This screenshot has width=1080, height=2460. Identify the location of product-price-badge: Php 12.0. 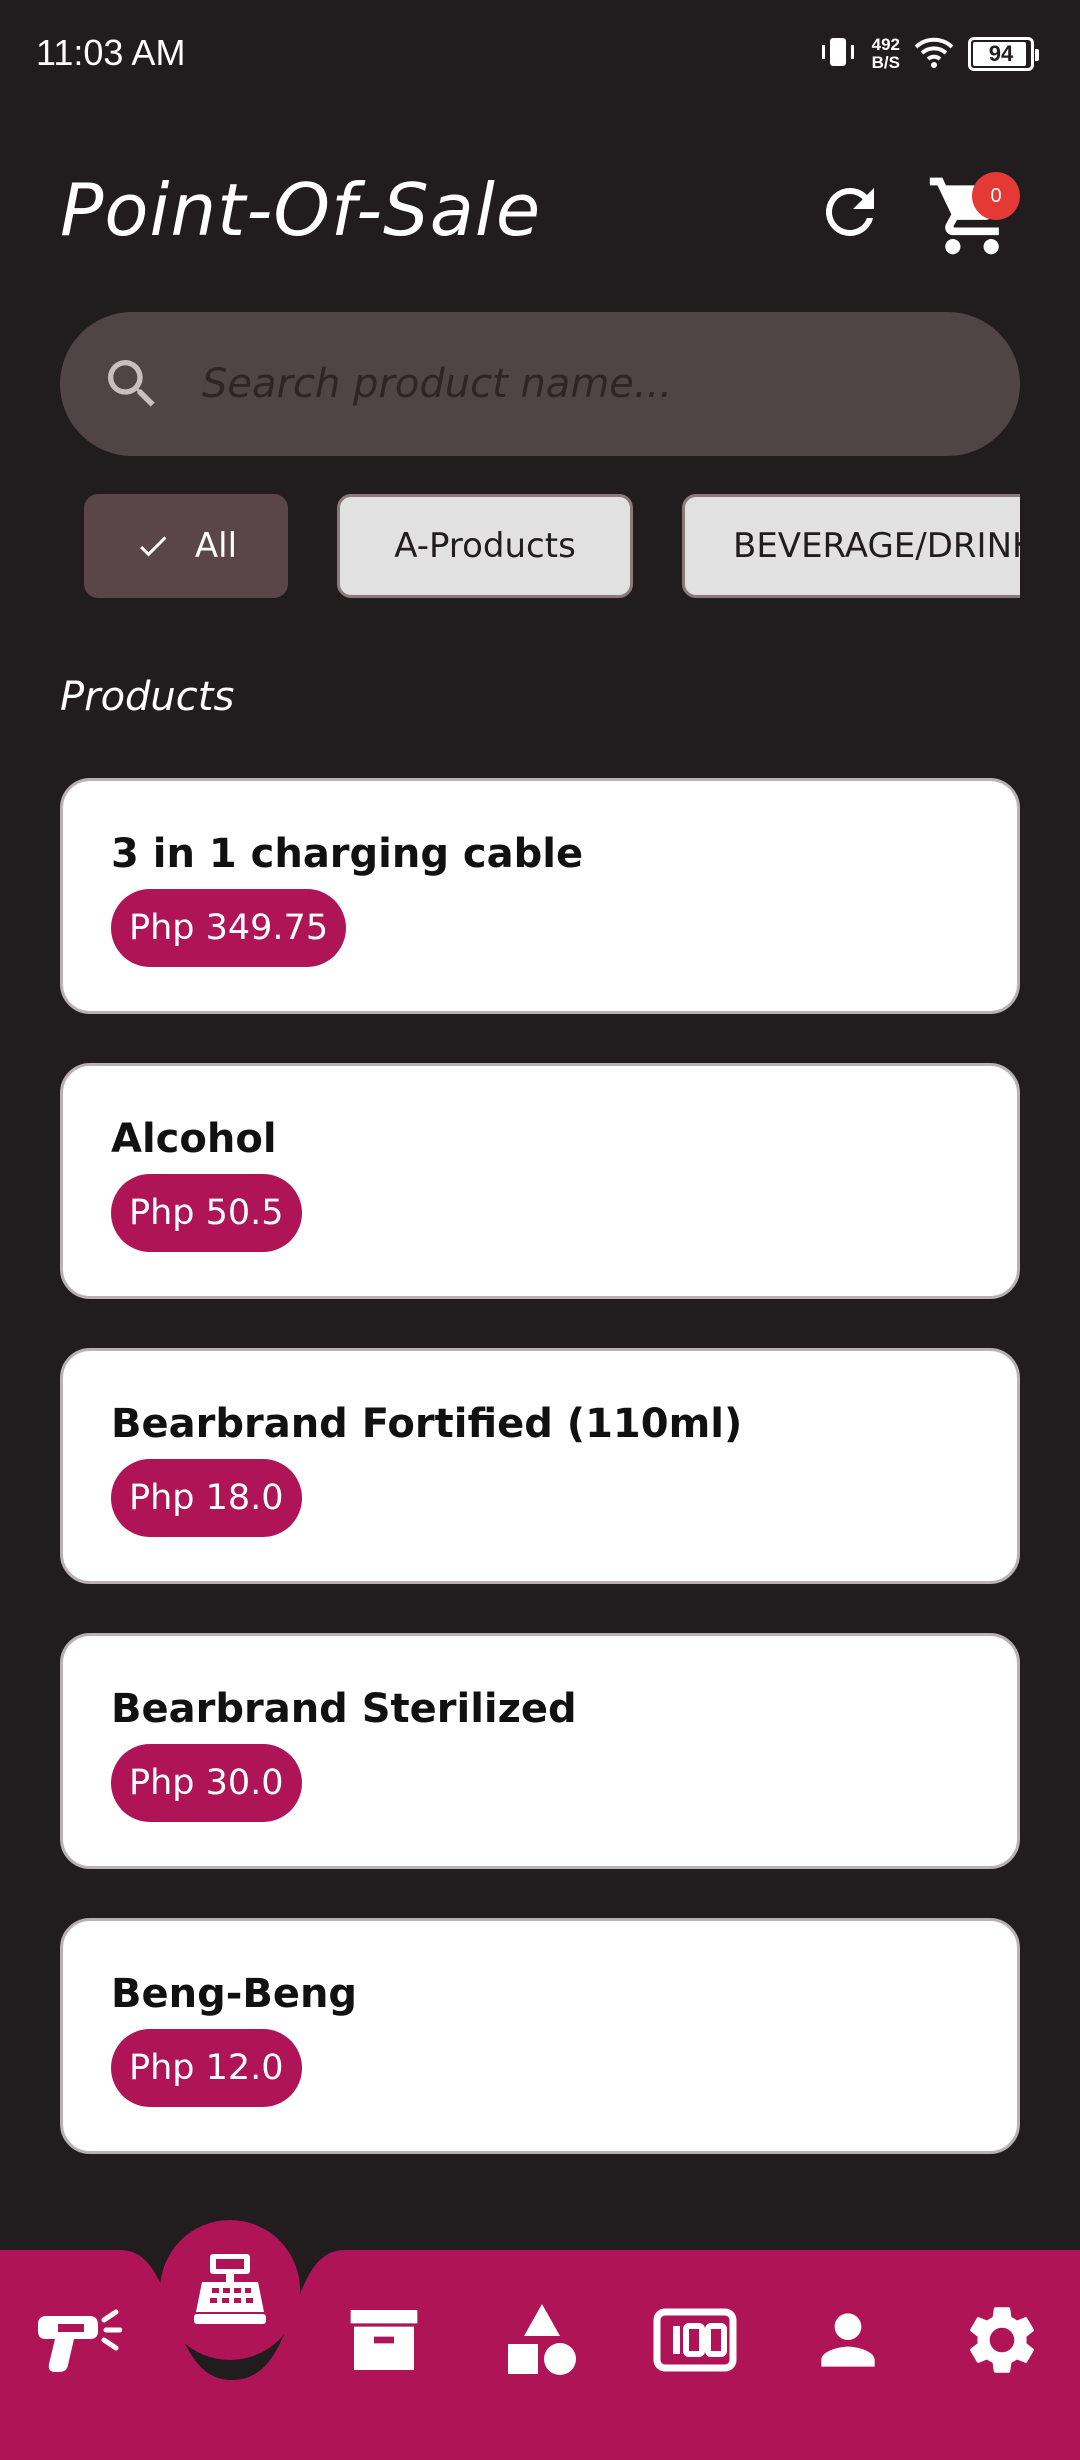
(206, 2068).